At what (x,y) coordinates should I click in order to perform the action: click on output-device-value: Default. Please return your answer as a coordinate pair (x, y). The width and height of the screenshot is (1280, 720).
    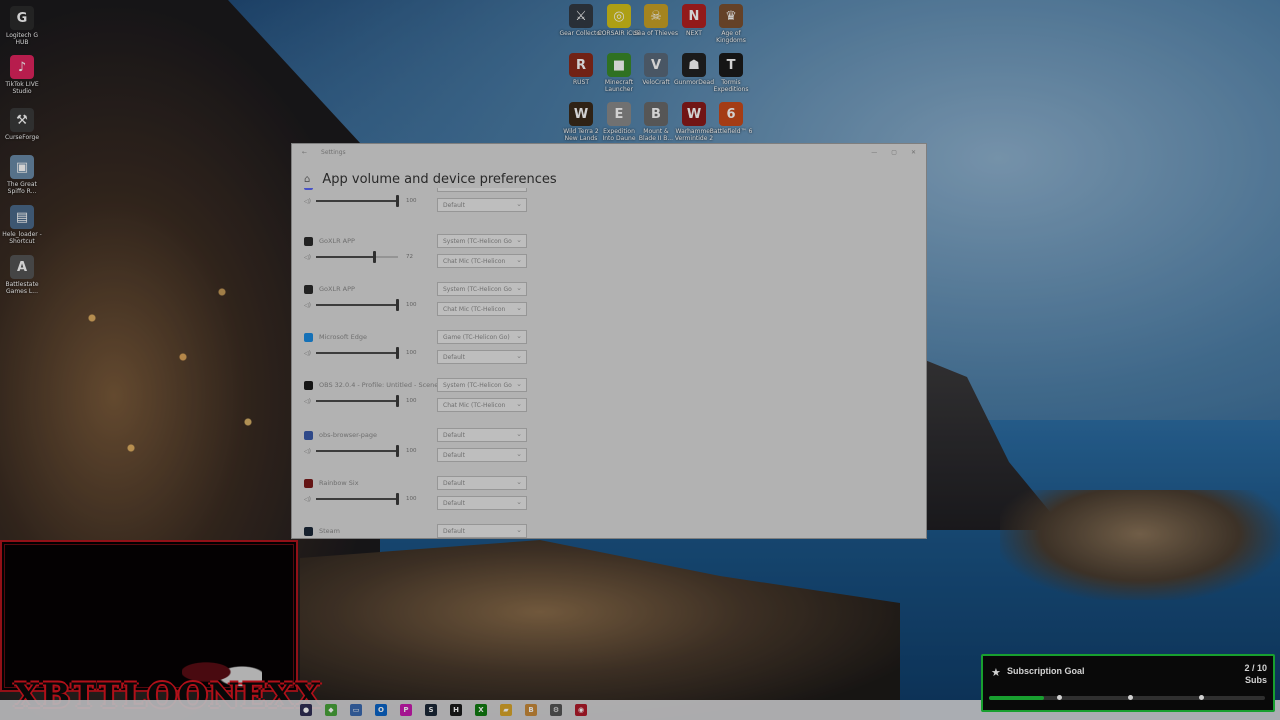
    Looking at the image, I should click on (454, 435).